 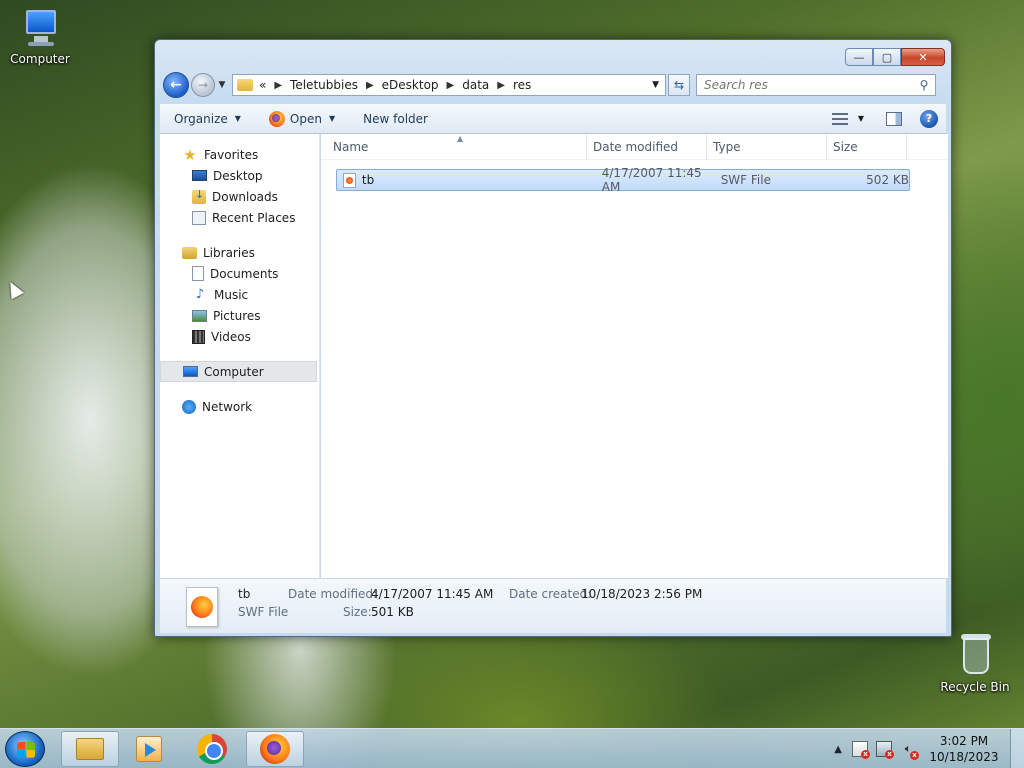 I want to click on column-header-date-modified: Date modified, so click(x=647, y=146).